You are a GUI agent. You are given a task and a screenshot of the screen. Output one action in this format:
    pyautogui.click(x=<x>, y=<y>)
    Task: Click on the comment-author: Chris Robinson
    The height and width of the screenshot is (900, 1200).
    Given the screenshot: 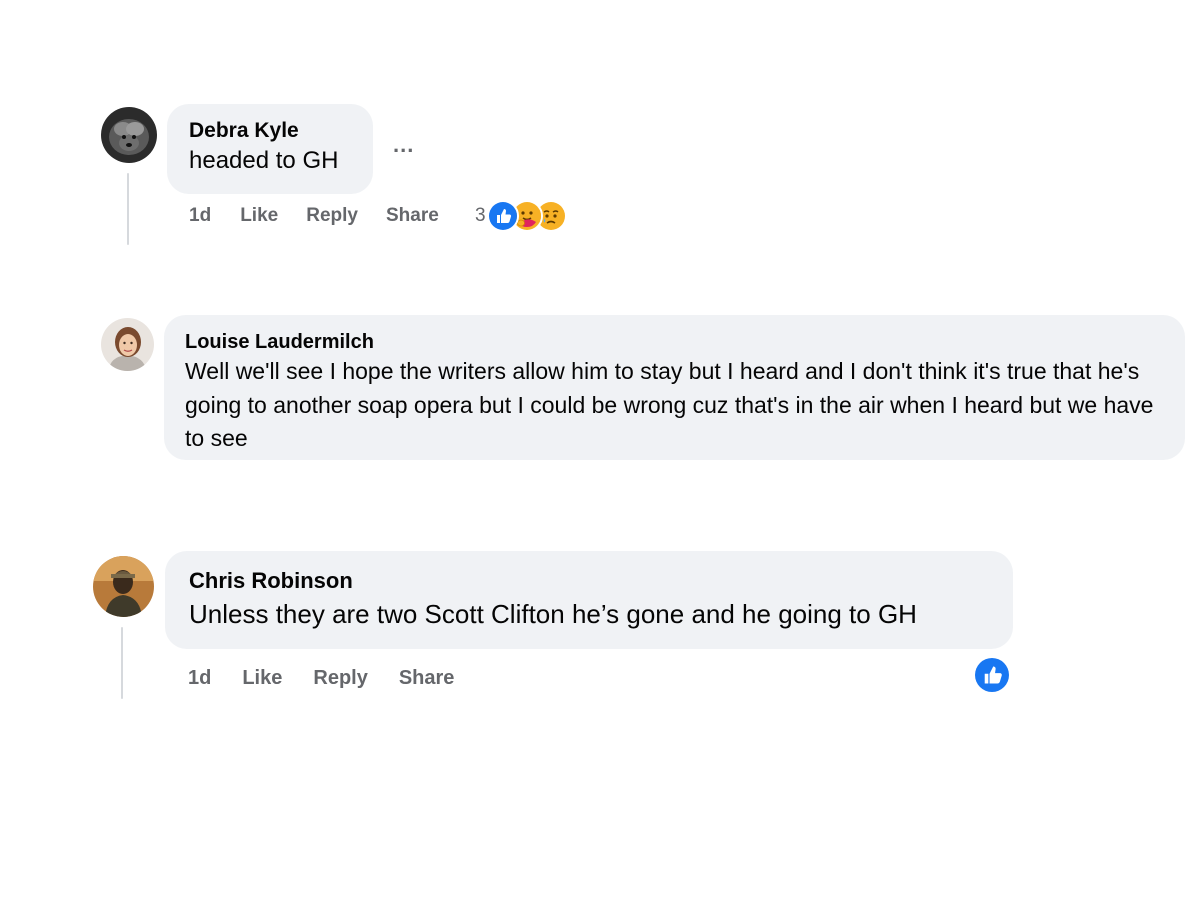 What is the action you would take?
    pyautogui.click(x=590, y=581)
    